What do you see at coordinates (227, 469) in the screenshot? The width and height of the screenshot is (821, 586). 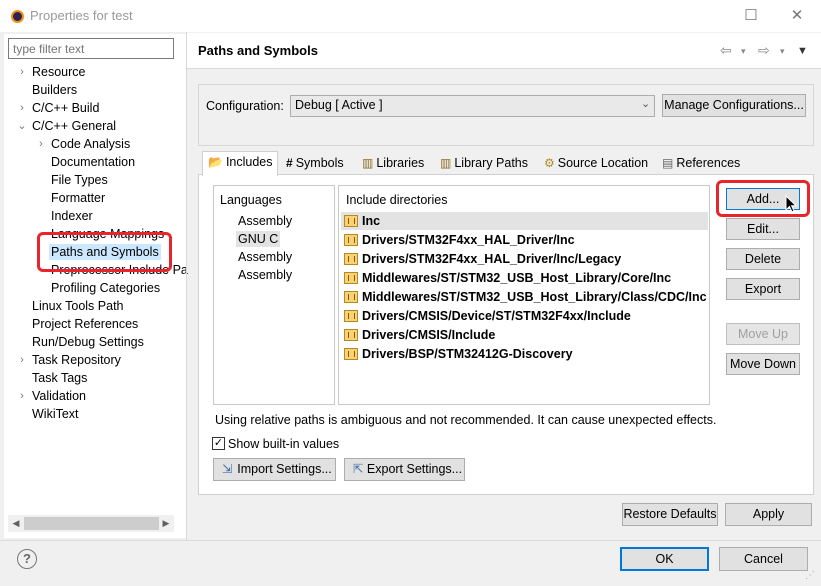 I see `import-icon: ⇲` at bounding box center [227, 469].